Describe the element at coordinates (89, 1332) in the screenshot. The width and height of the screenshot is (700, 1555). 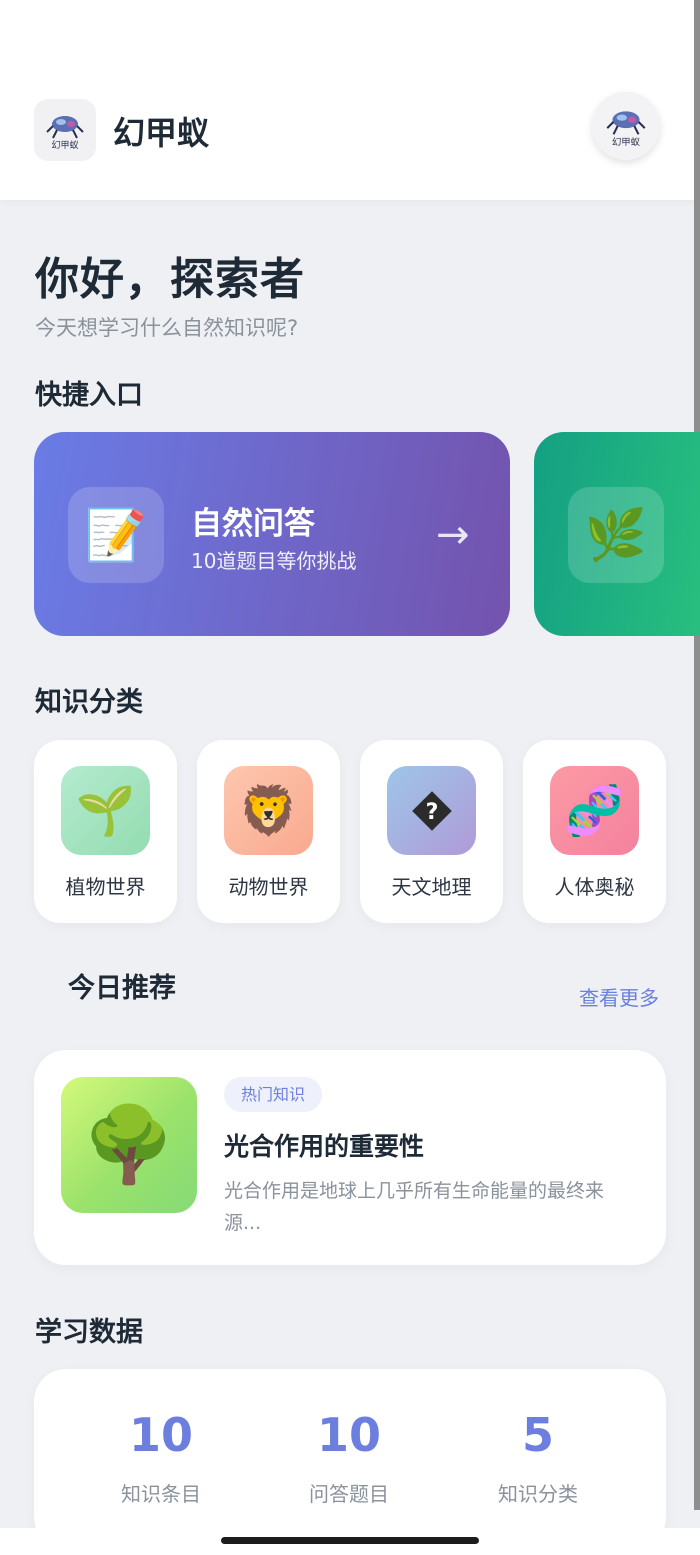
I see `stats-title: 学习数据` at that location.